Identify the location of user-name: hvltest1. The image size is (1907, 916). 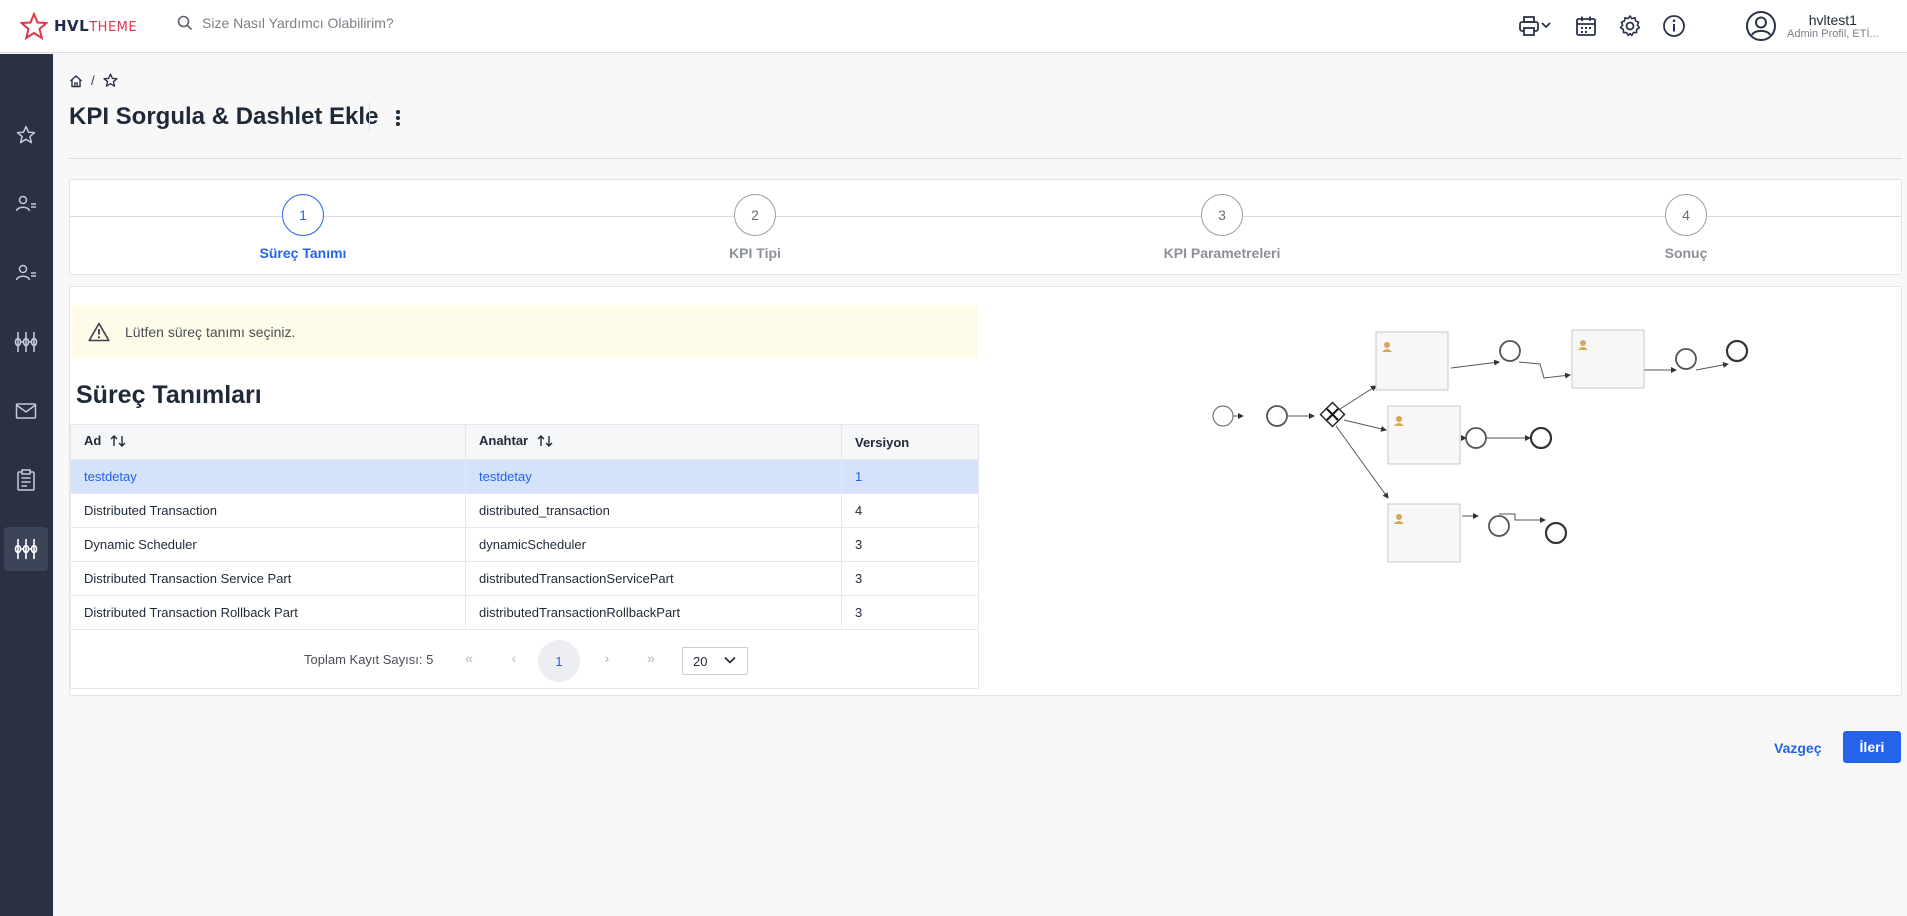
(1832, 20).